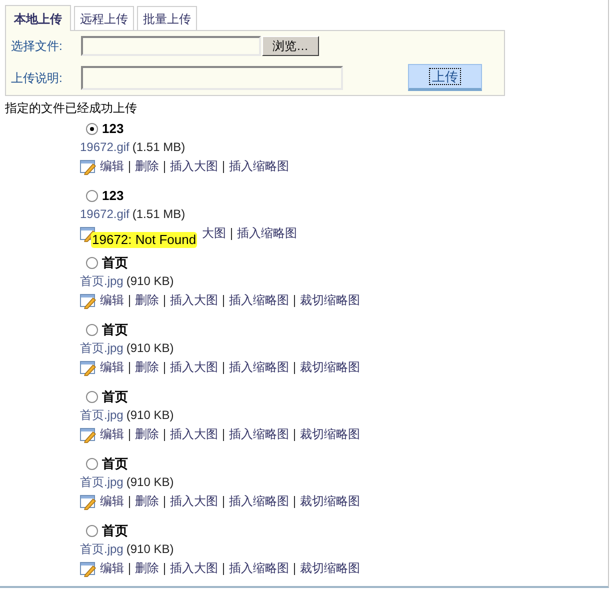  I want to click on description-field, so click(212, 78).